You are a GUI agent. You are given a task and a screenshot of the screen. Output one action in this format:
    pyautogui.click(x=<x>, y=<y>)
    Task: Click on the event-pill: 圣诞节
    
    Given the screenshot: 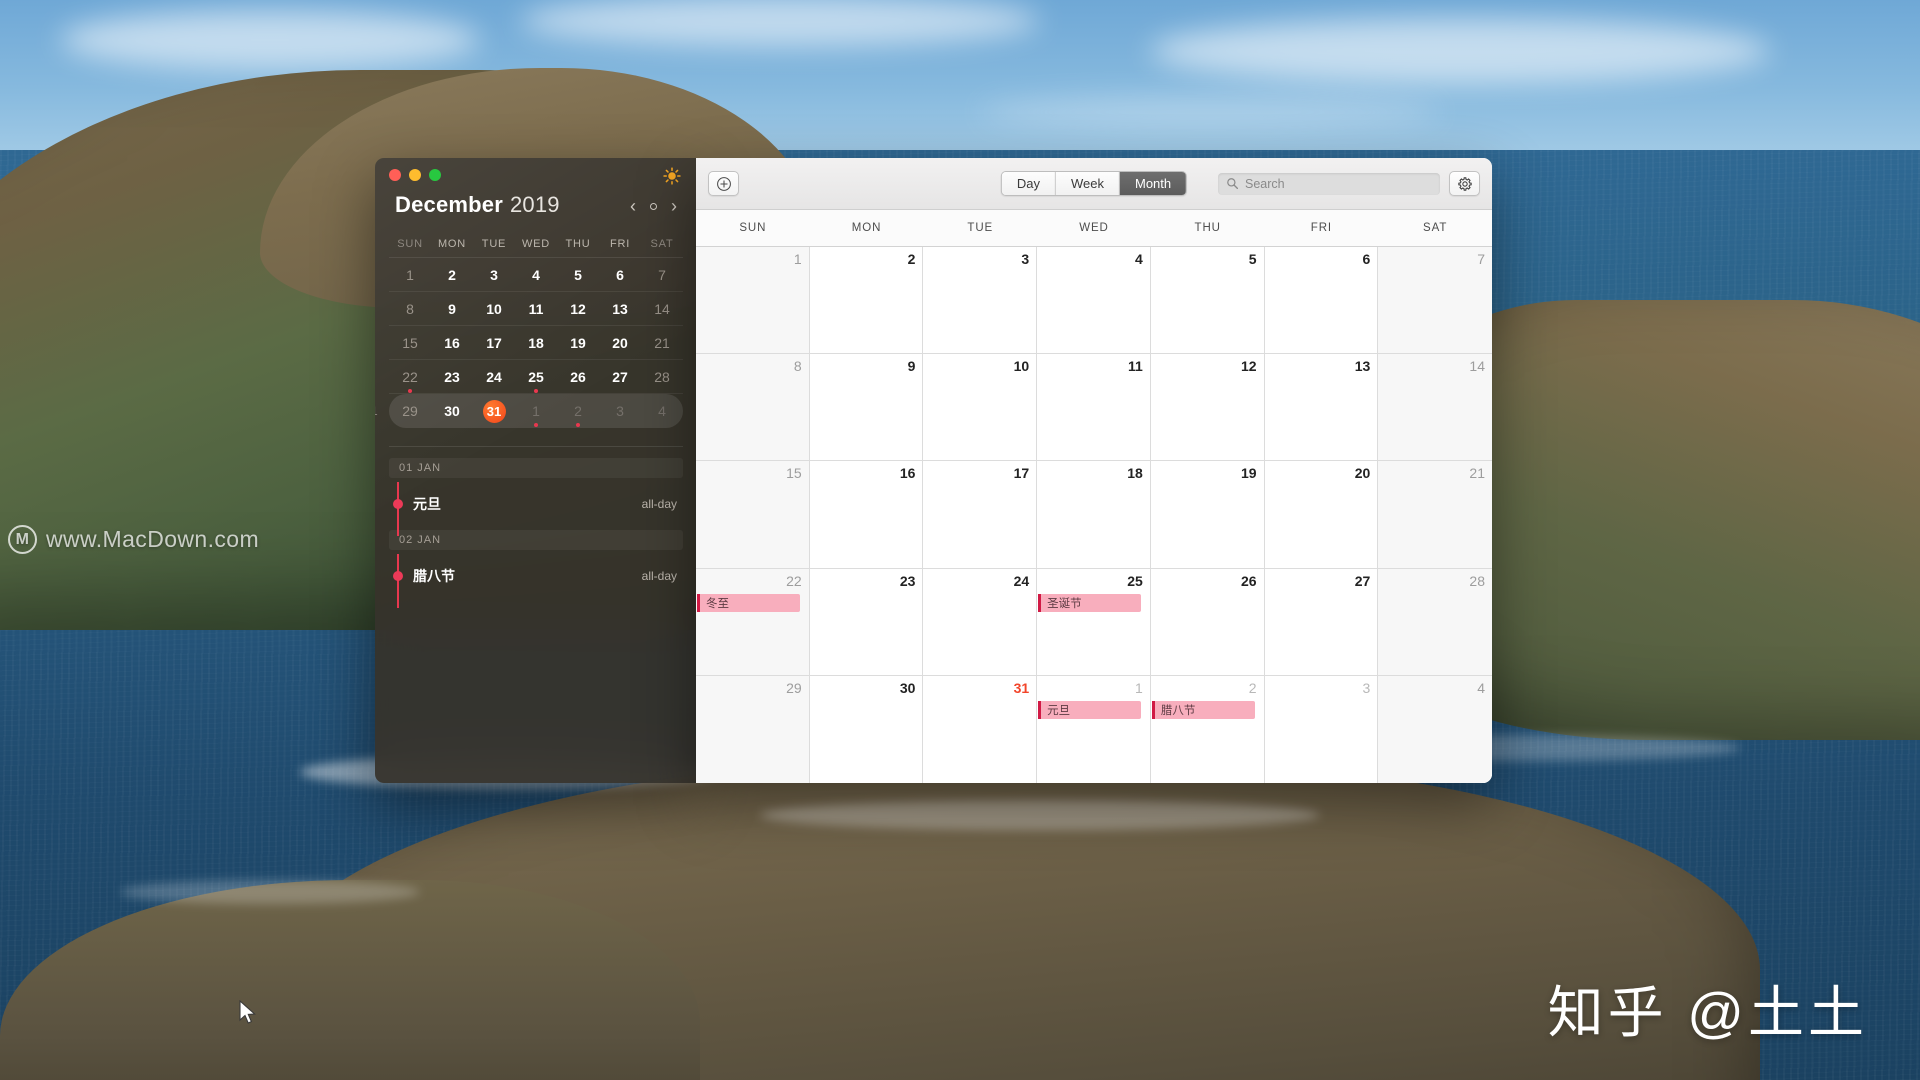 What is the action you would take?
    pyautogui.click(x=1089, y=602)
    